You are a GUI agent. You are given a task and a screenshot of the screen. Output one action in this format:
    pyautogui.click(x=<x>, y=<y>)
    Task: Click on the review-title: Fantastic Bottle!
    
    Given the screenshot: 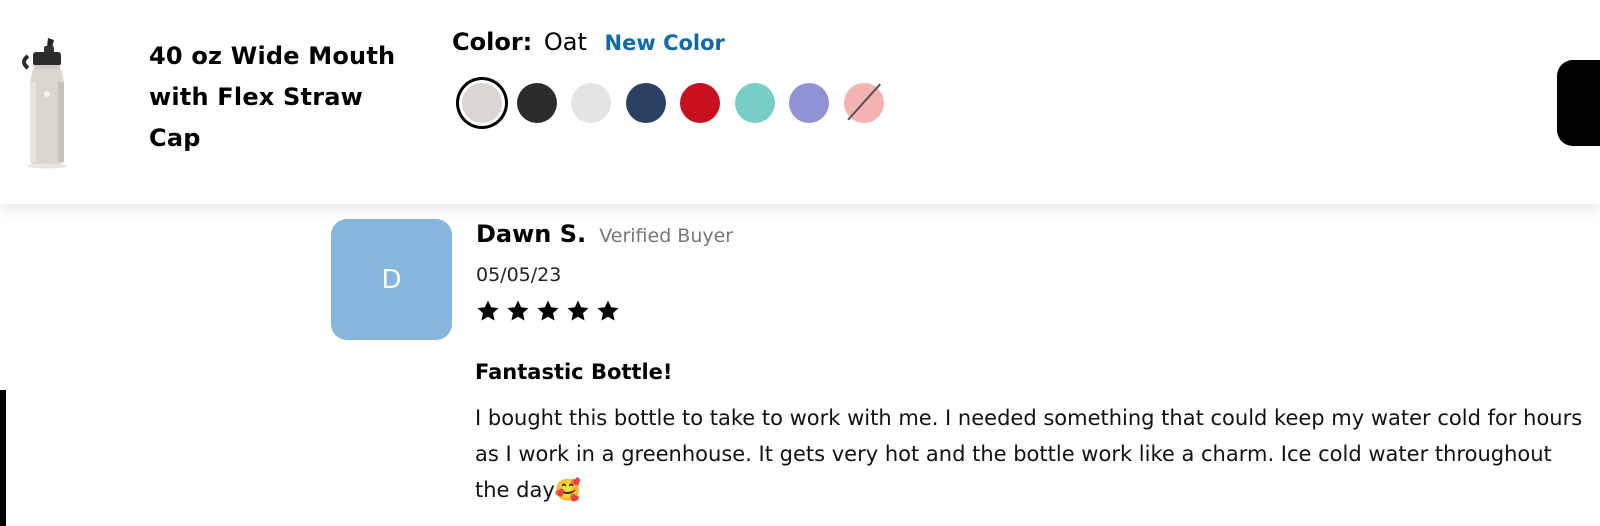 What is the action you would take?
    pyautogui.click(x=574, y=372)
    